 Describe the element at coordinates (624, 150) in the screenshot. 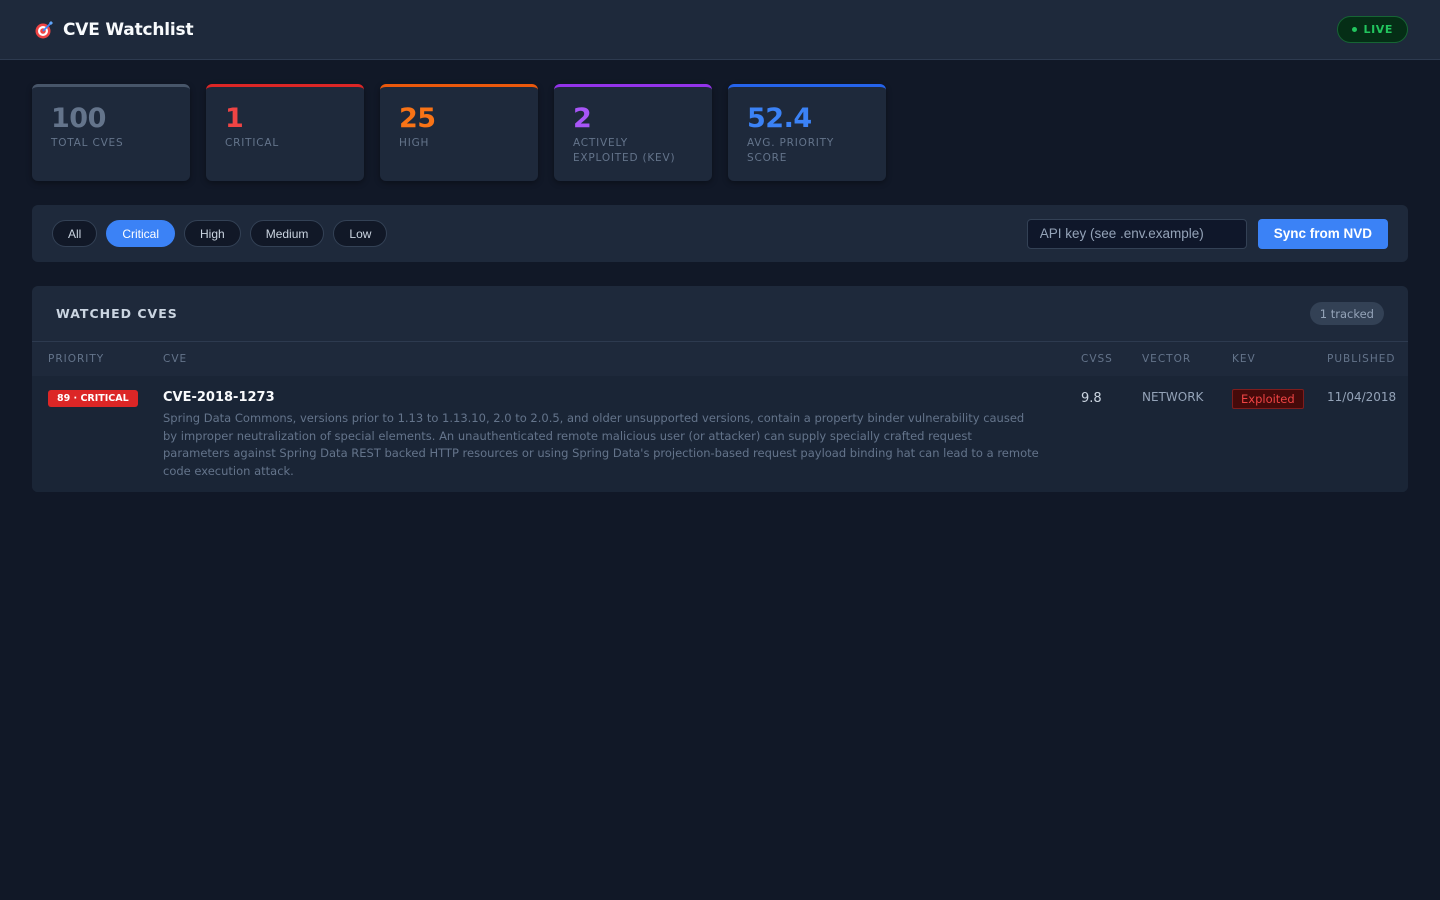

I see `stat-label: ACTIVELY EXPLOITED (KEV)` at that location.